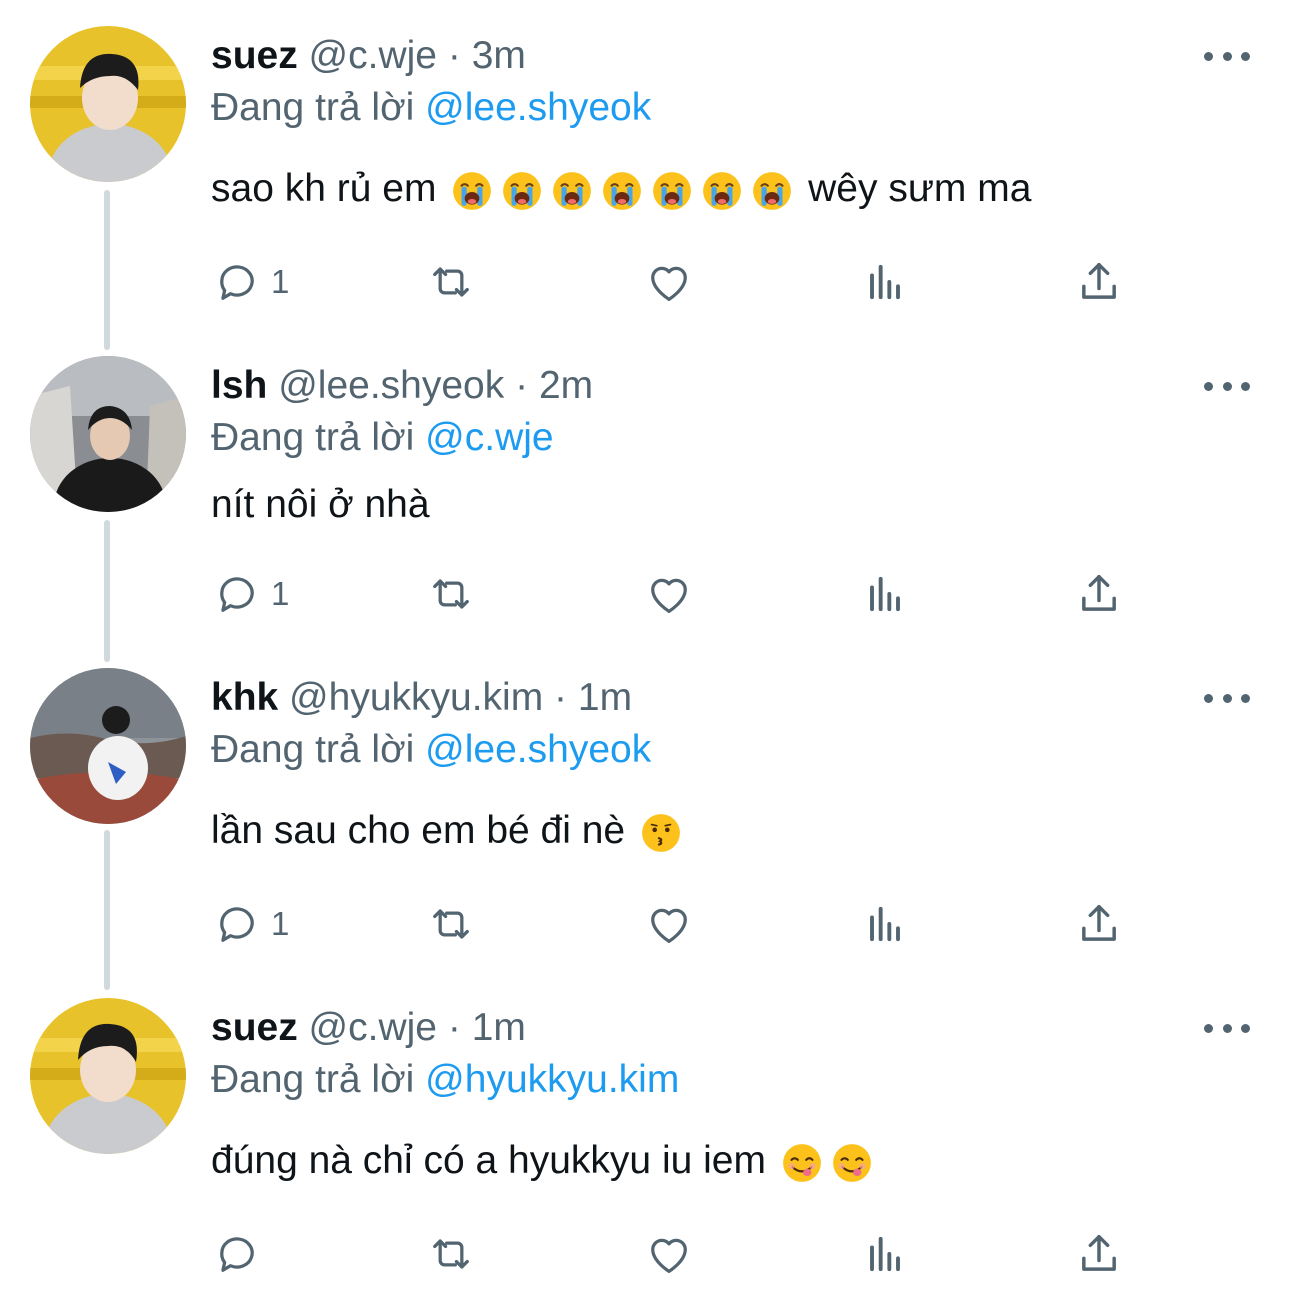 The height and width of the screenshot is (1294, 1290). I want to click on timestamp: 2m, so click(566, 385).